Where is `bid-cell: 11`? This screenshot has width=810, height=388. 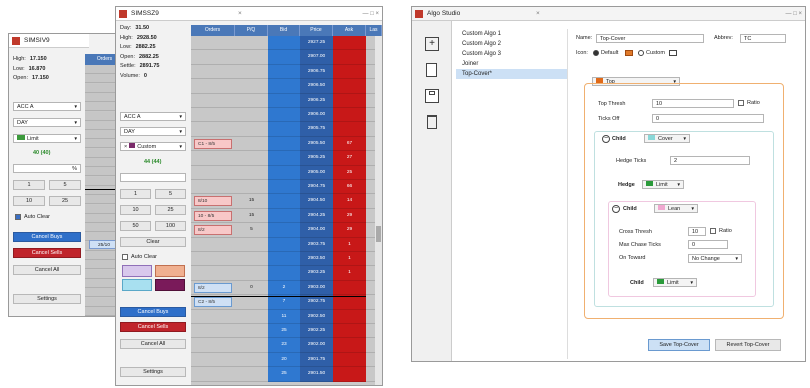 bid-cell: 11 is located at coordinates (284, 316).